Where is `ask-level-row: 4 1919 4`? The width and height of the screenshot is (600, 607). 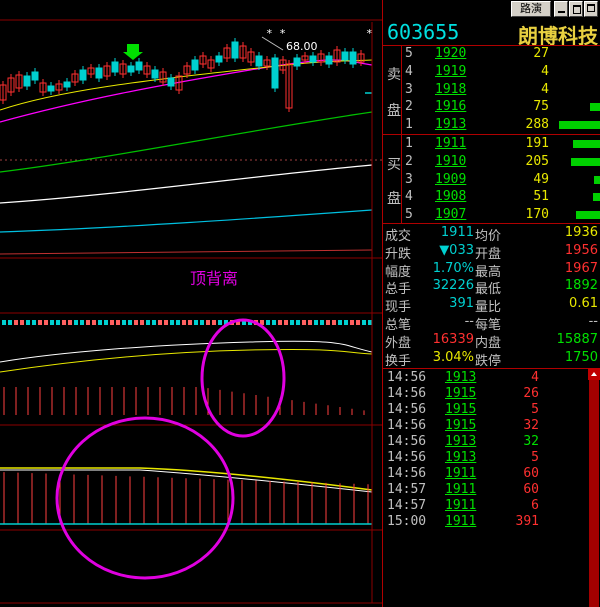 ask-level-row: 4 1919 4 is located at coordinates (491, 73).